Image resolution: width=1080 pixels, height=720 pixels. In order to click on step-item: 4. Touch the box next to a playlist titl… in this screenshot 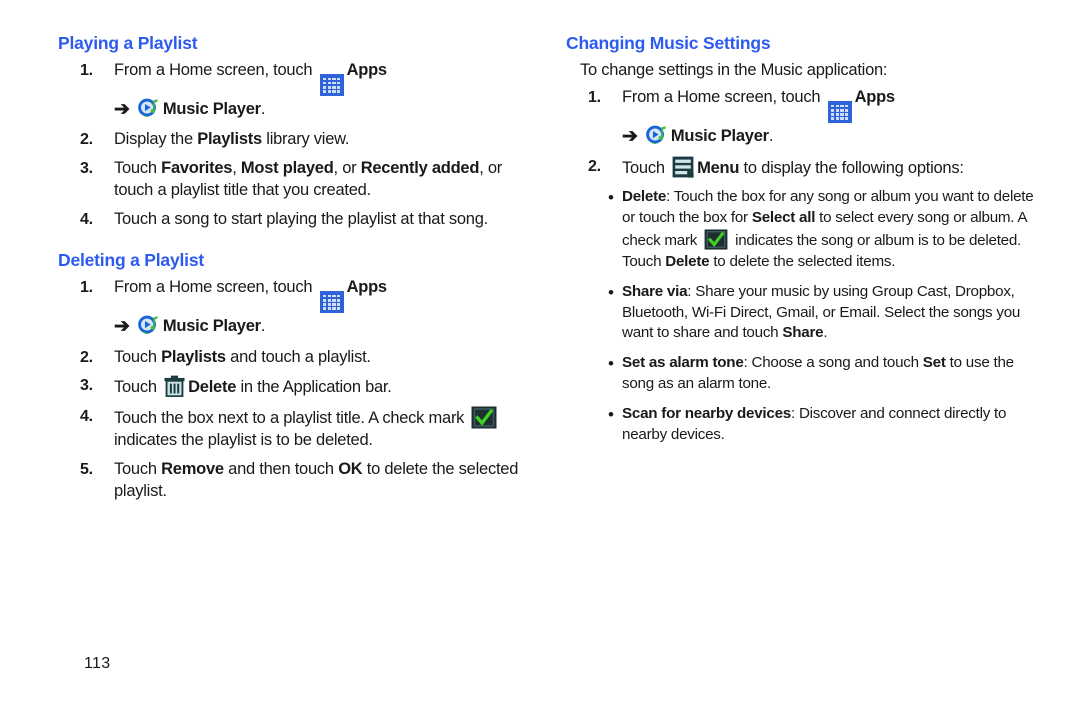, I will do `click(293, 429)`.